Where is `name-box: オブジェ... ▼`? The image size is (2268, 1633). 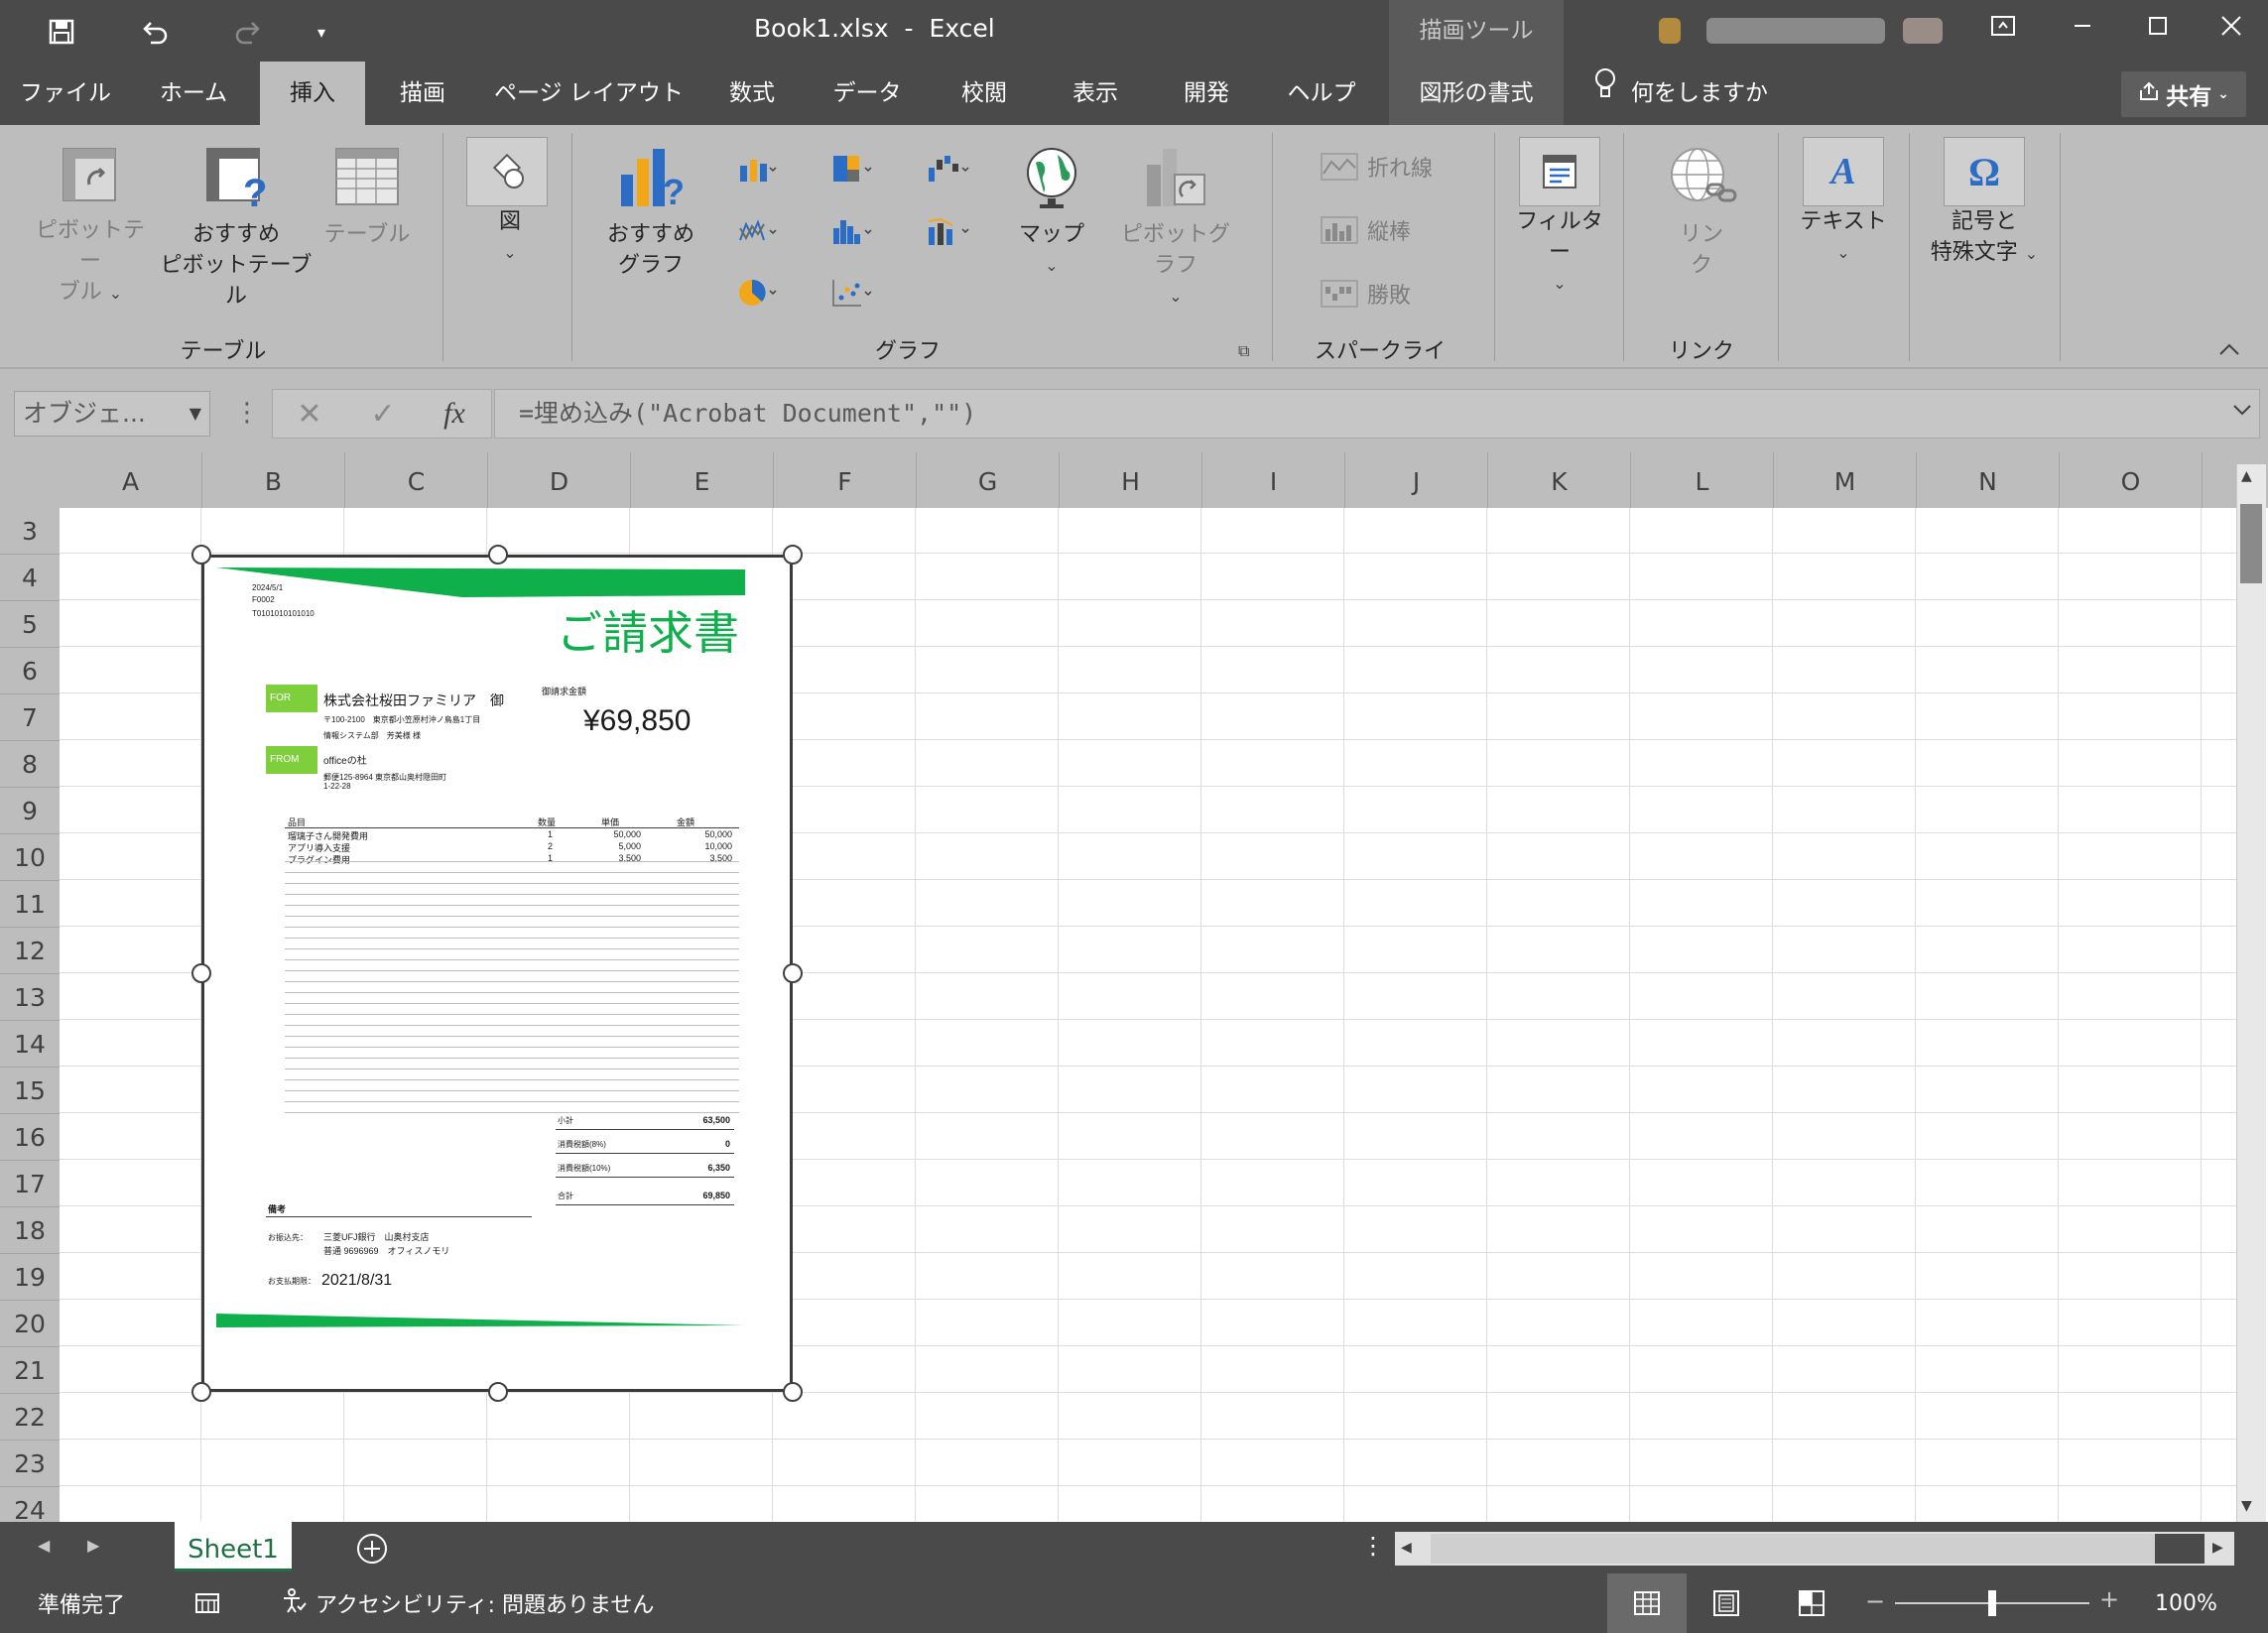 name-box: オブジェ... ▼ is located at coordinates (112, 414).